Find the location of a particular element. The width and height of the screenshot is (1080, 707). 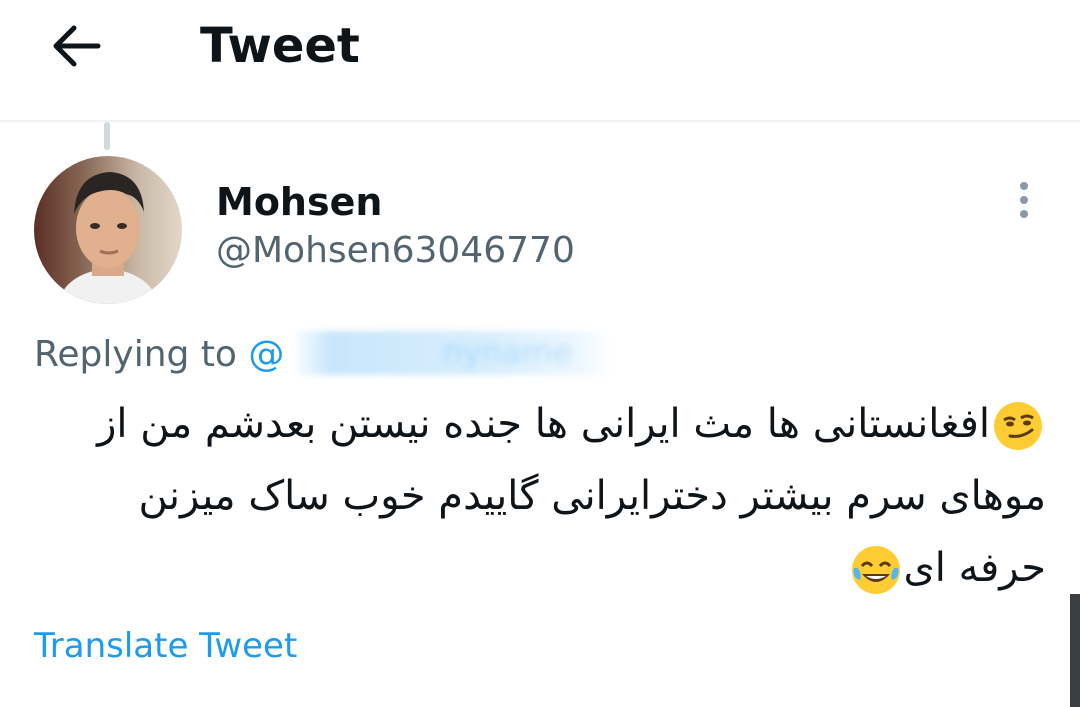

tweet-line-3: حرفه ای is located at coordinates (540, 568).